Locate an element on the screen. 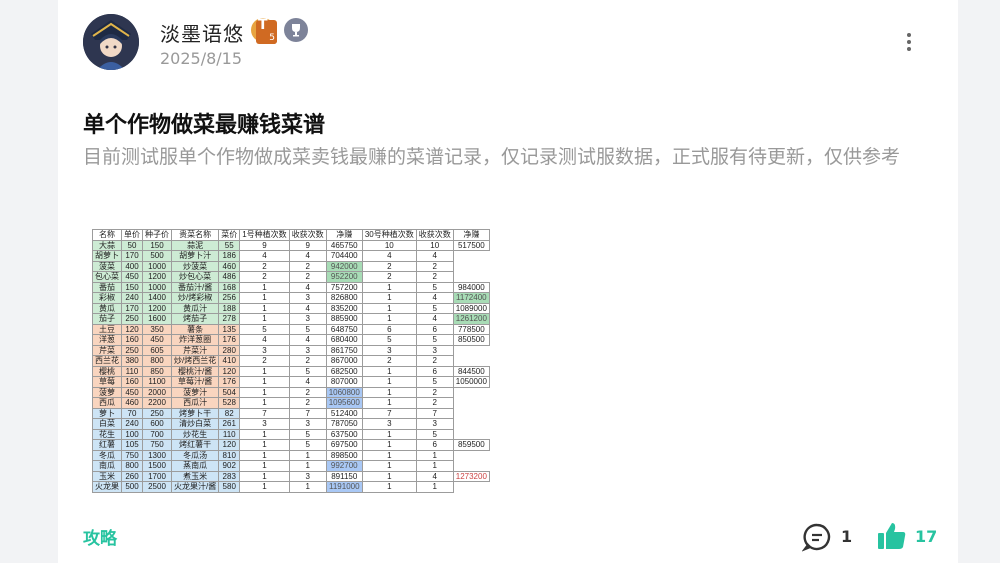 This screenshot has width=1000, height=563. table-cell: 70 is located at coordinates (132, 413).